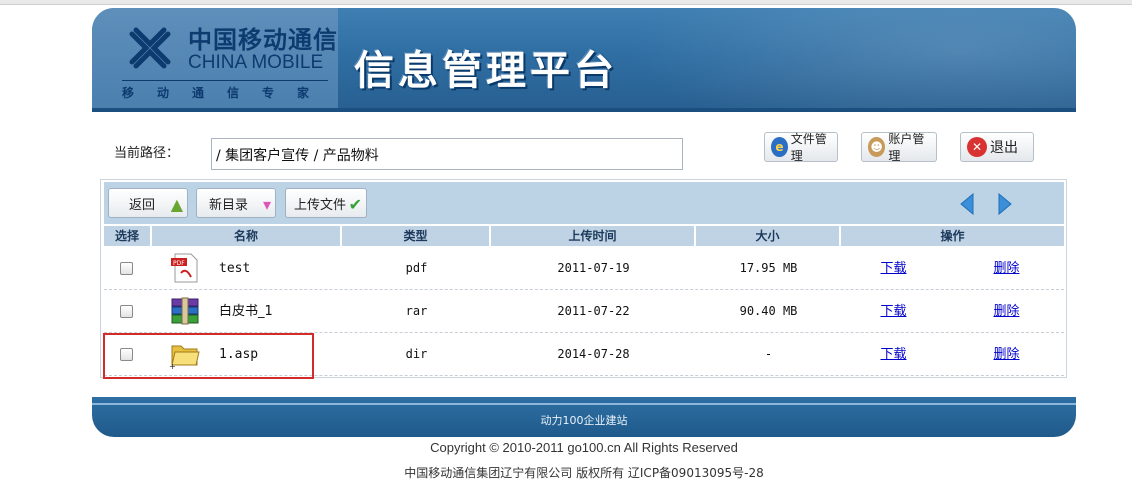 Image resolution: width=1132 pixels, height=489 pixels. I want to click on file-upload-time: 2011-07-19, so click(593, 268).